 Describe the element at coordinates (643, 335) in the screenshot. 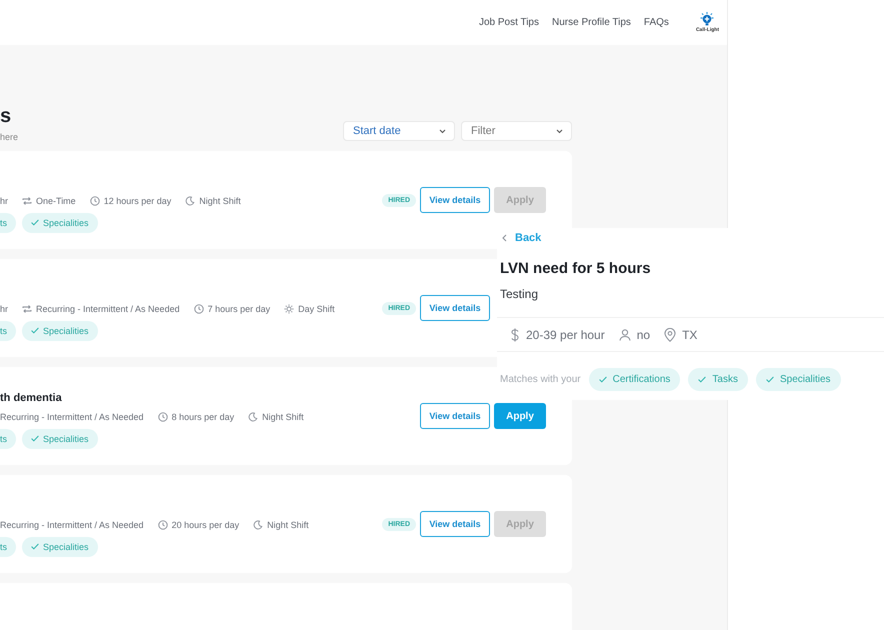

I see `job-fact-text: no` at that location.